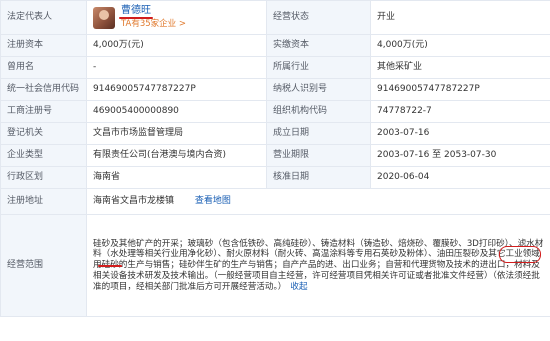 This screenshot has height=341, width=550. Describe the element at coordinates (110, 266) in the screenshot. I see `red-highlight-underline` at that location.